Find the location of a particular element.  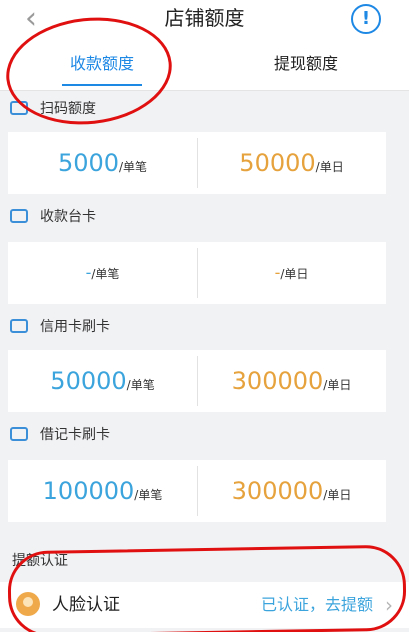

verify-section-label: 提额认证 is located at coordinates (40, 561).